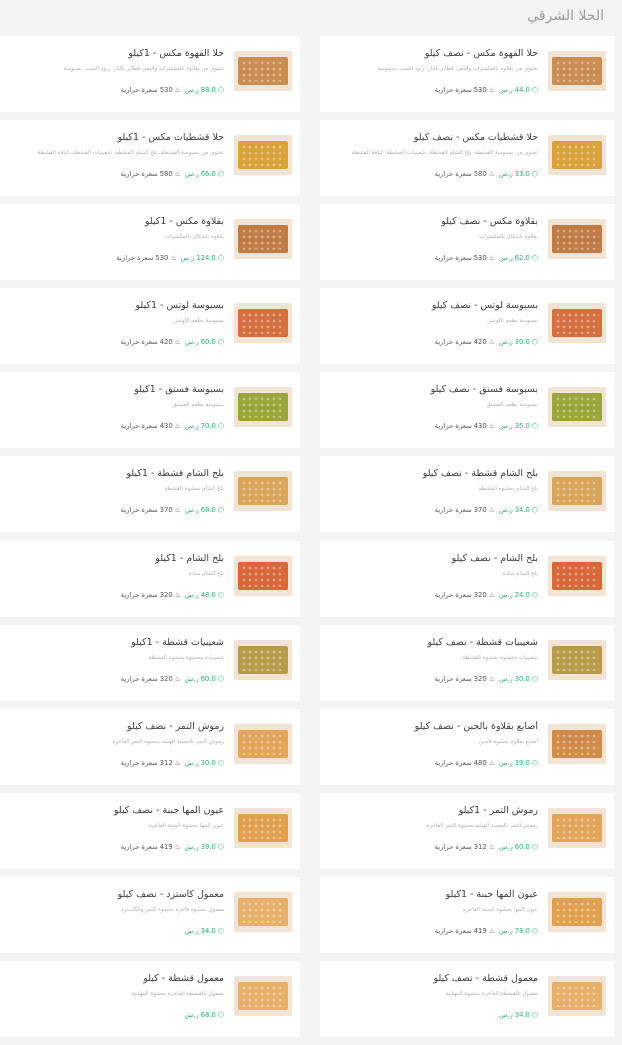 The width and height of the screenshot is (622, 1045). I want to click on product-name: بسبوسة فستق - 1كيلو, so click(116, 389).